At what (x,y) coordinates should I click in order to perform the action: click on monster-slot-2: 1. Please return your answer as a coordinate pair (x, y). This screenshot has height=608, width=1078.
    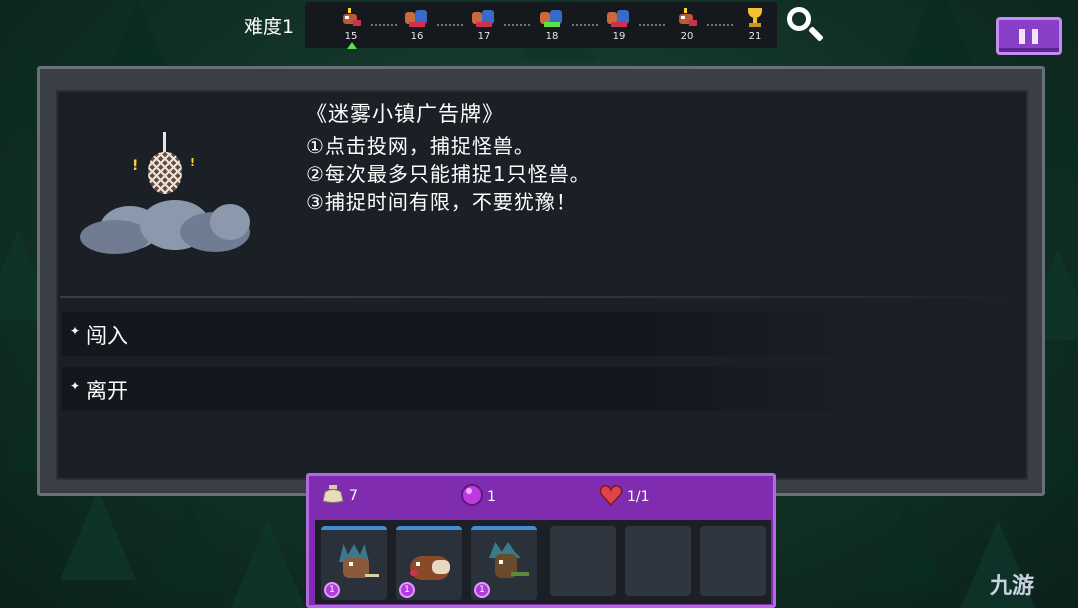
    Looking at the image, I should click on (429, 563).